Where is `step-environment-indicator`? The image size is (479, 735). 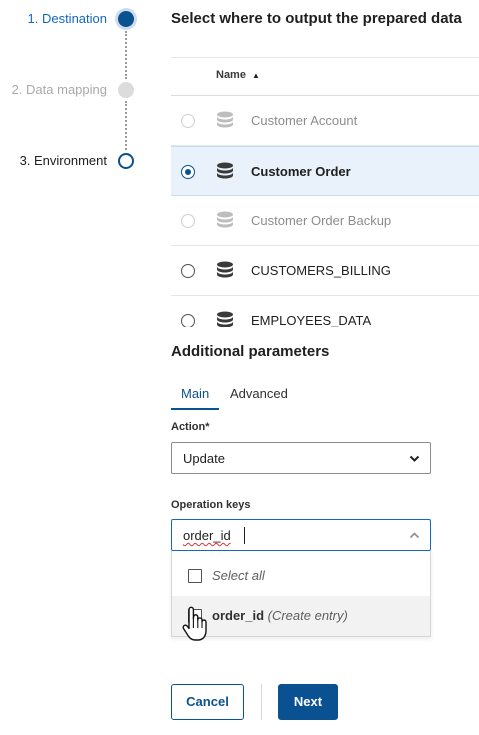 step-environment-indicator is located at coordinates (126, 161).